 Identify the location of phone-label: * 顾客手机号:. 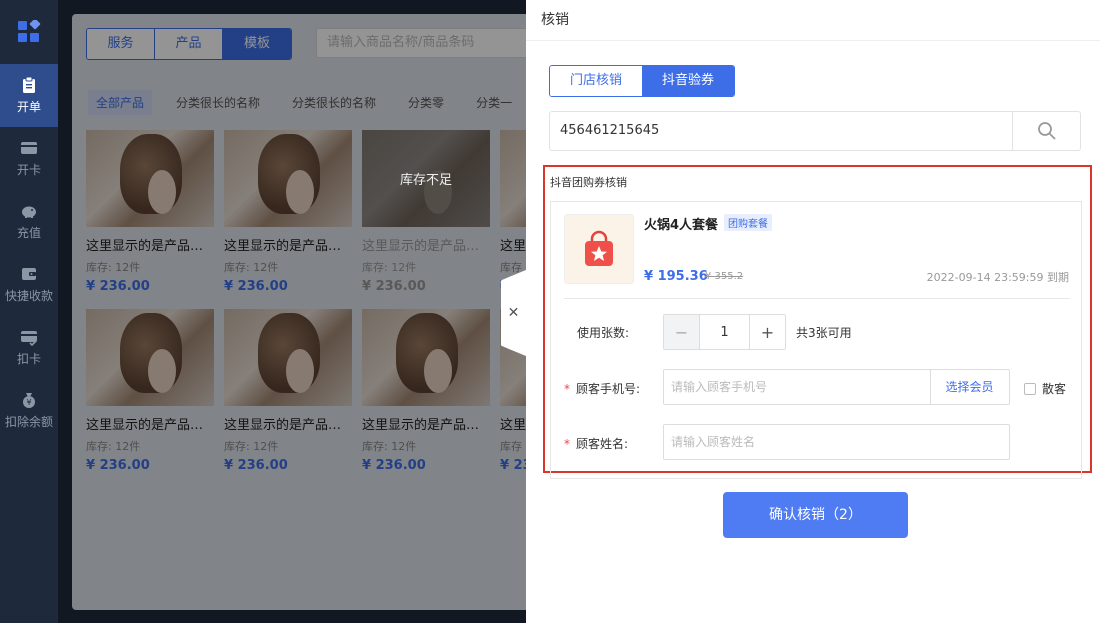
(602, 389).